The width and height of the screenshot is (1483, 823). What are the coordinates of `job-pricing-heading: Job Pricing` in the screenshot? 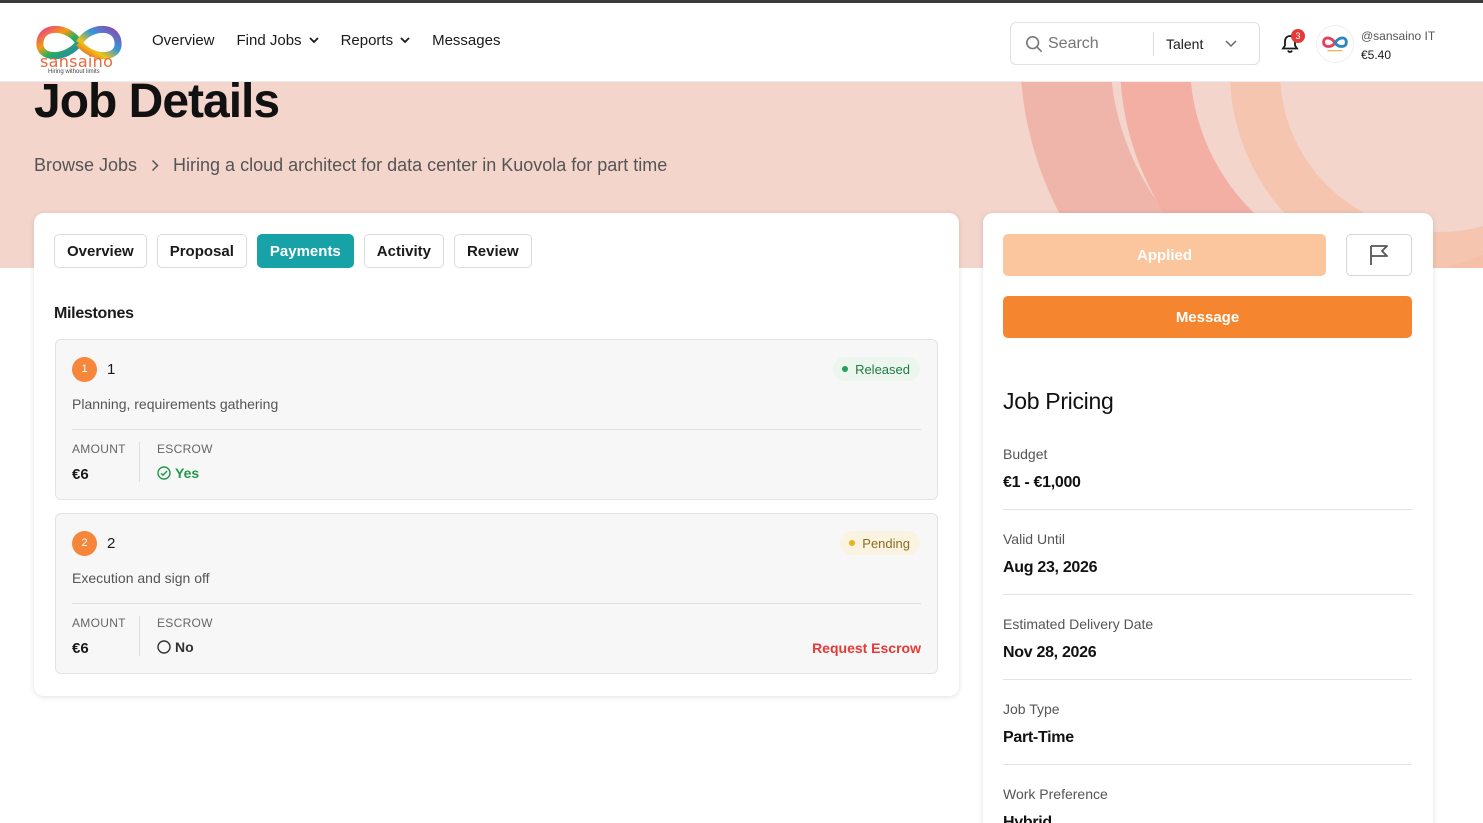 It's located at (1058, 401).